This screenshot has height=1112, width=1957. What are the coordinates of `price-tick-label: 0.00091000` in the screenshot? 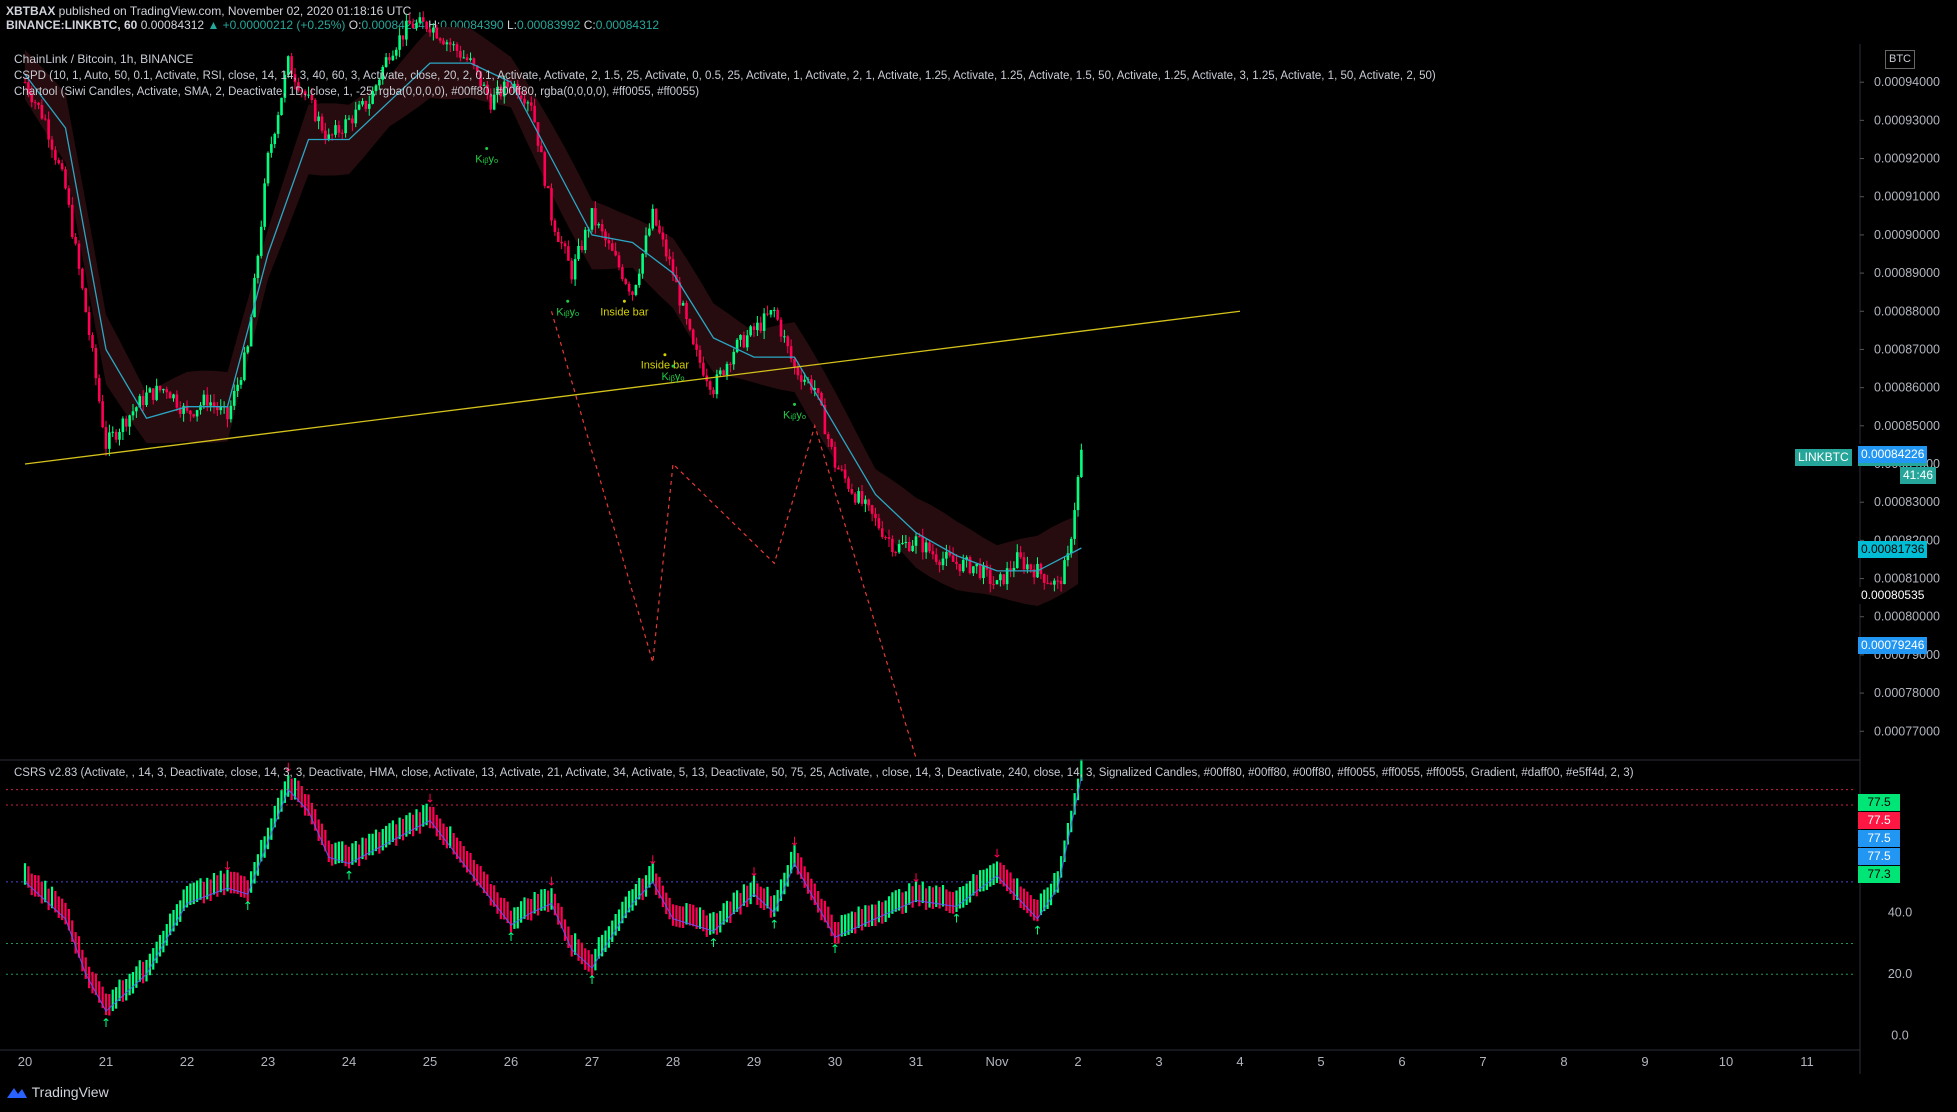 It's located at (1907, 197).